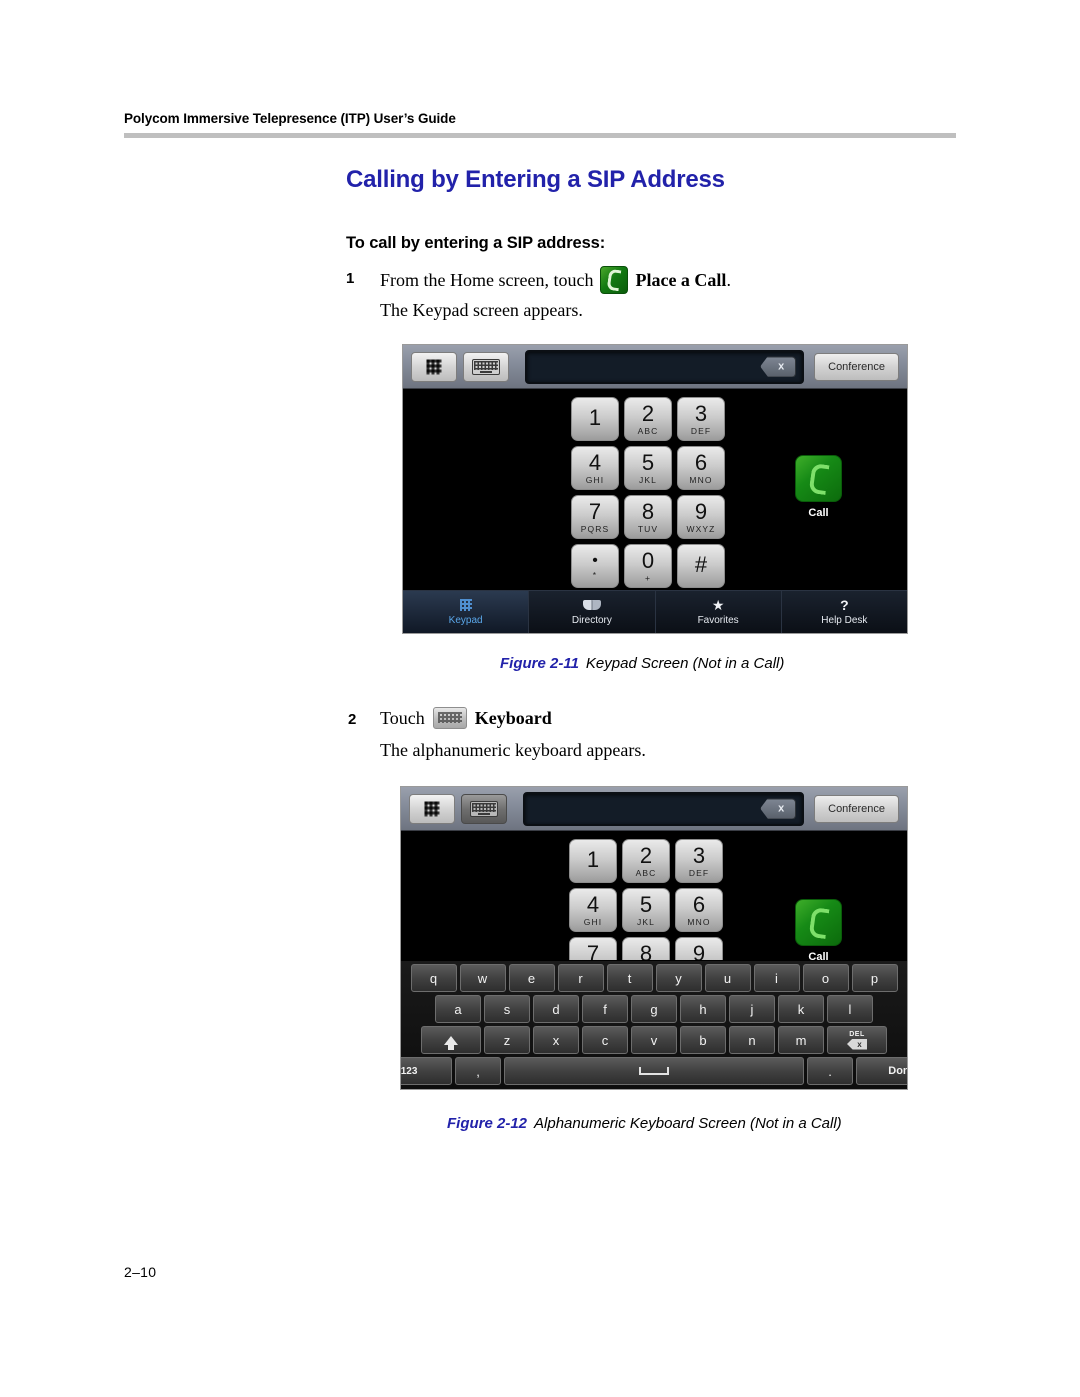  What do you see at coordinates (605, 1040) in the screenshot?
I see `key-c: c` at bounding box center [605, 1040].